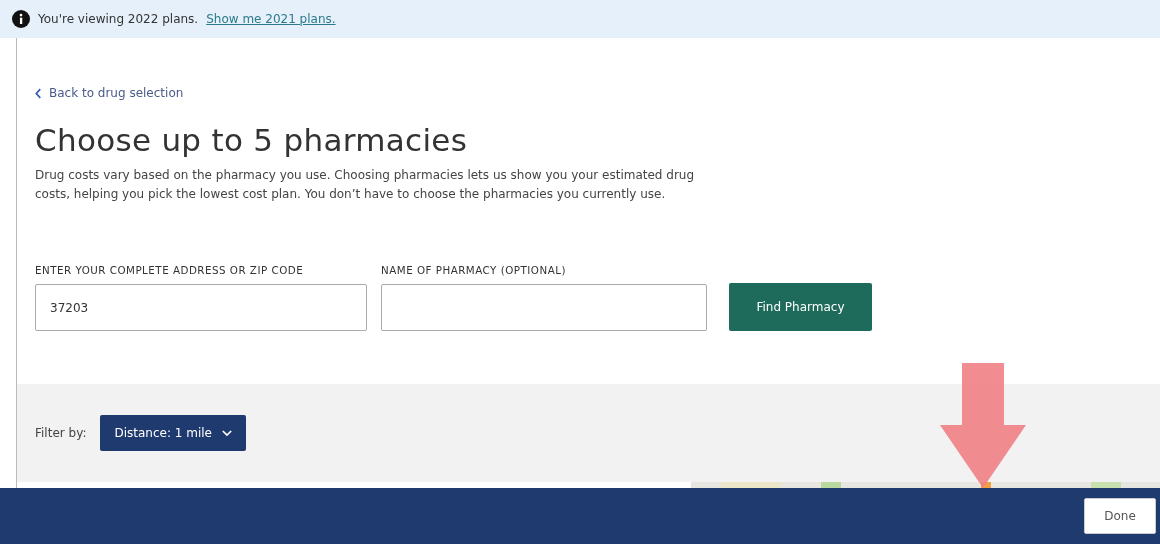 Image resolution: width=1160 pixels, height=544 pixels. I want to click on input-field: 37203, so click(201, 307).